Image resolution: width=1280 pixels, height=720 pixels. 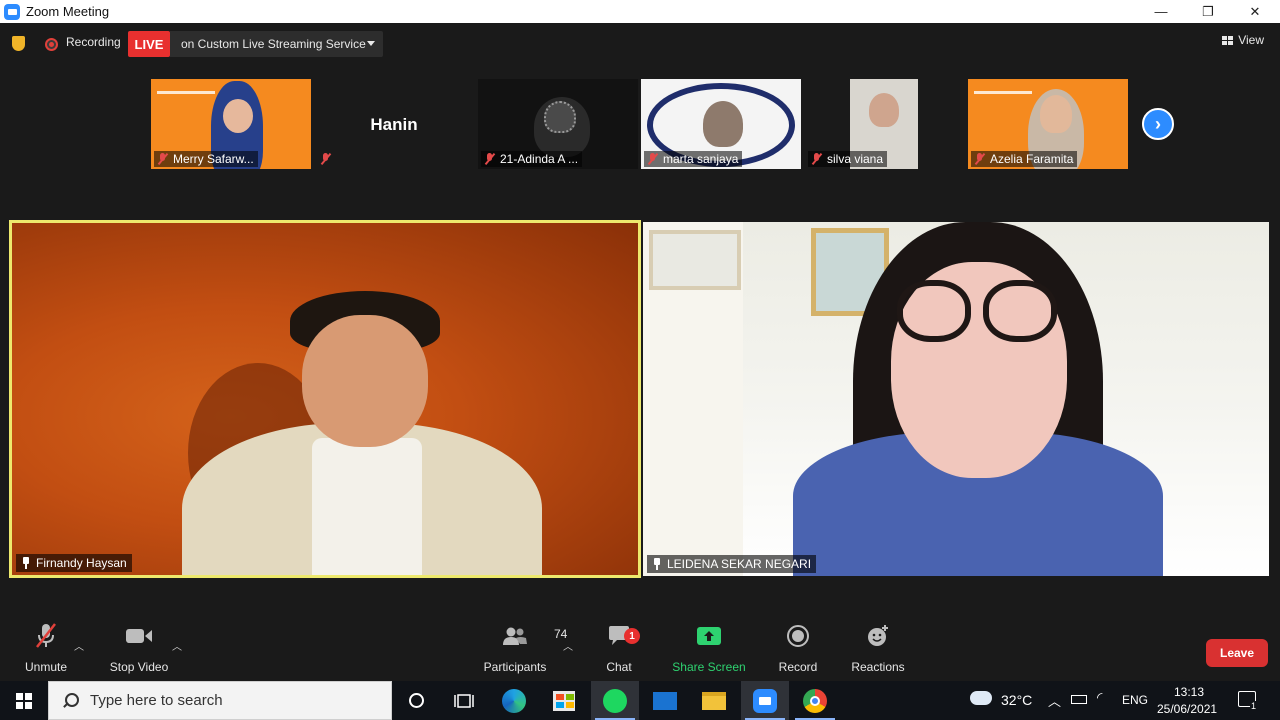 What do you see at coordinates (848, 159) in the screenshot?
I see `participant-name: silva viana` at bounding box center [848, 159].